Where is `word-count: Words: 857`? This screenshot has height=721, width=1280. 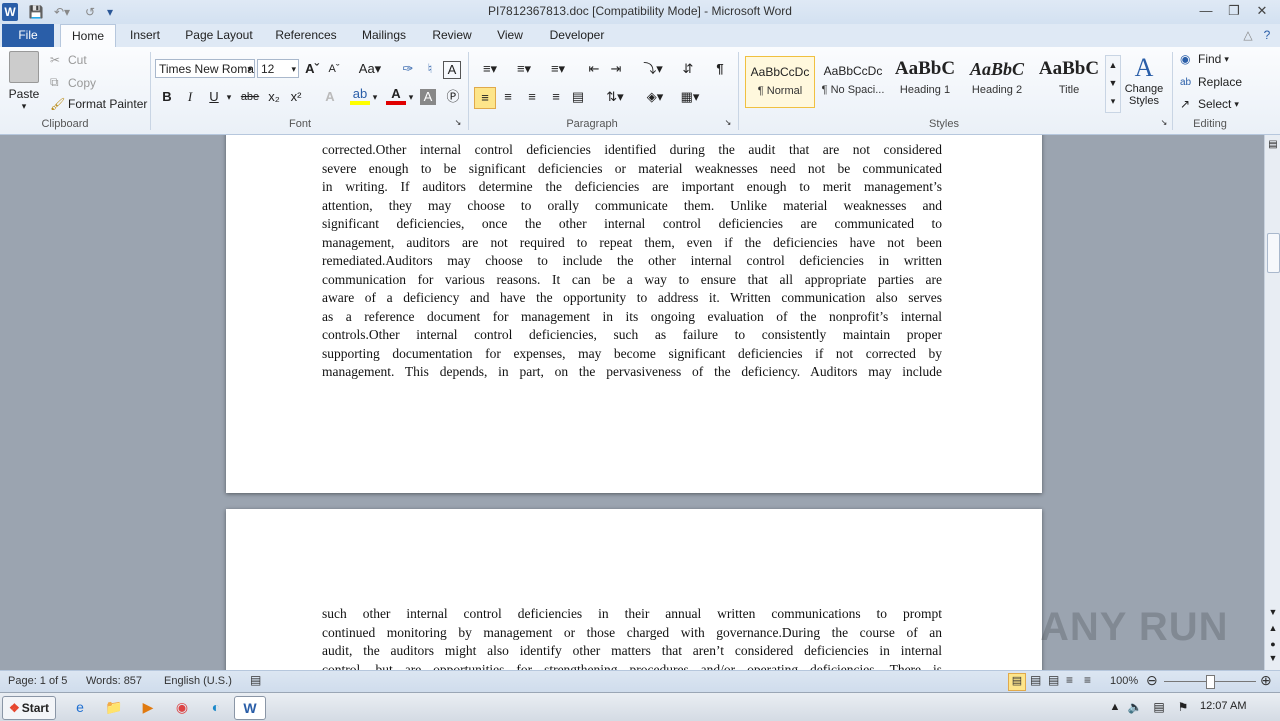
word-count: Words: 857 is located at coordinates (114, 681).